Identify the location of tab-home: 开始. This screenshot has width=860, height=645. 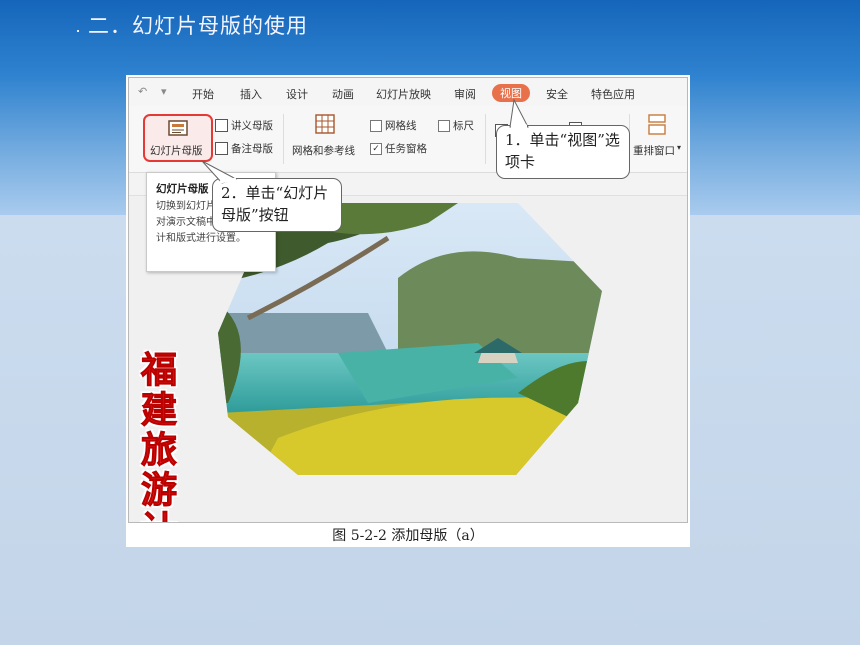
(203, 94).